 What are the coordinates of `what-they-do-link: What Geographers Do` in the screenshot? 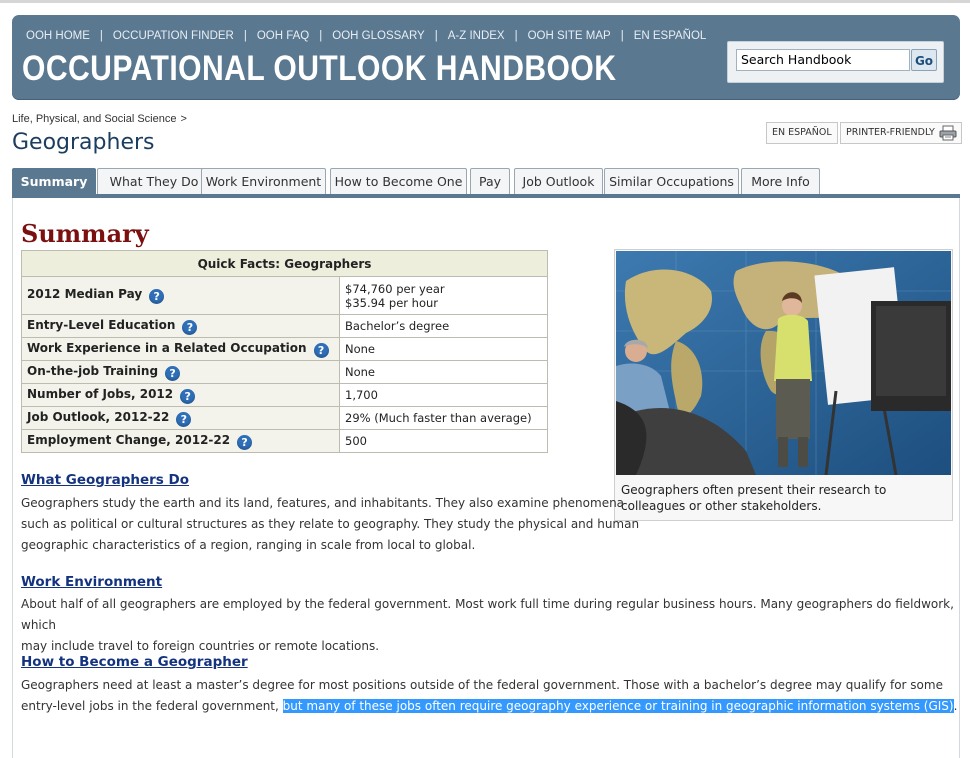 It's located at (105, 480).